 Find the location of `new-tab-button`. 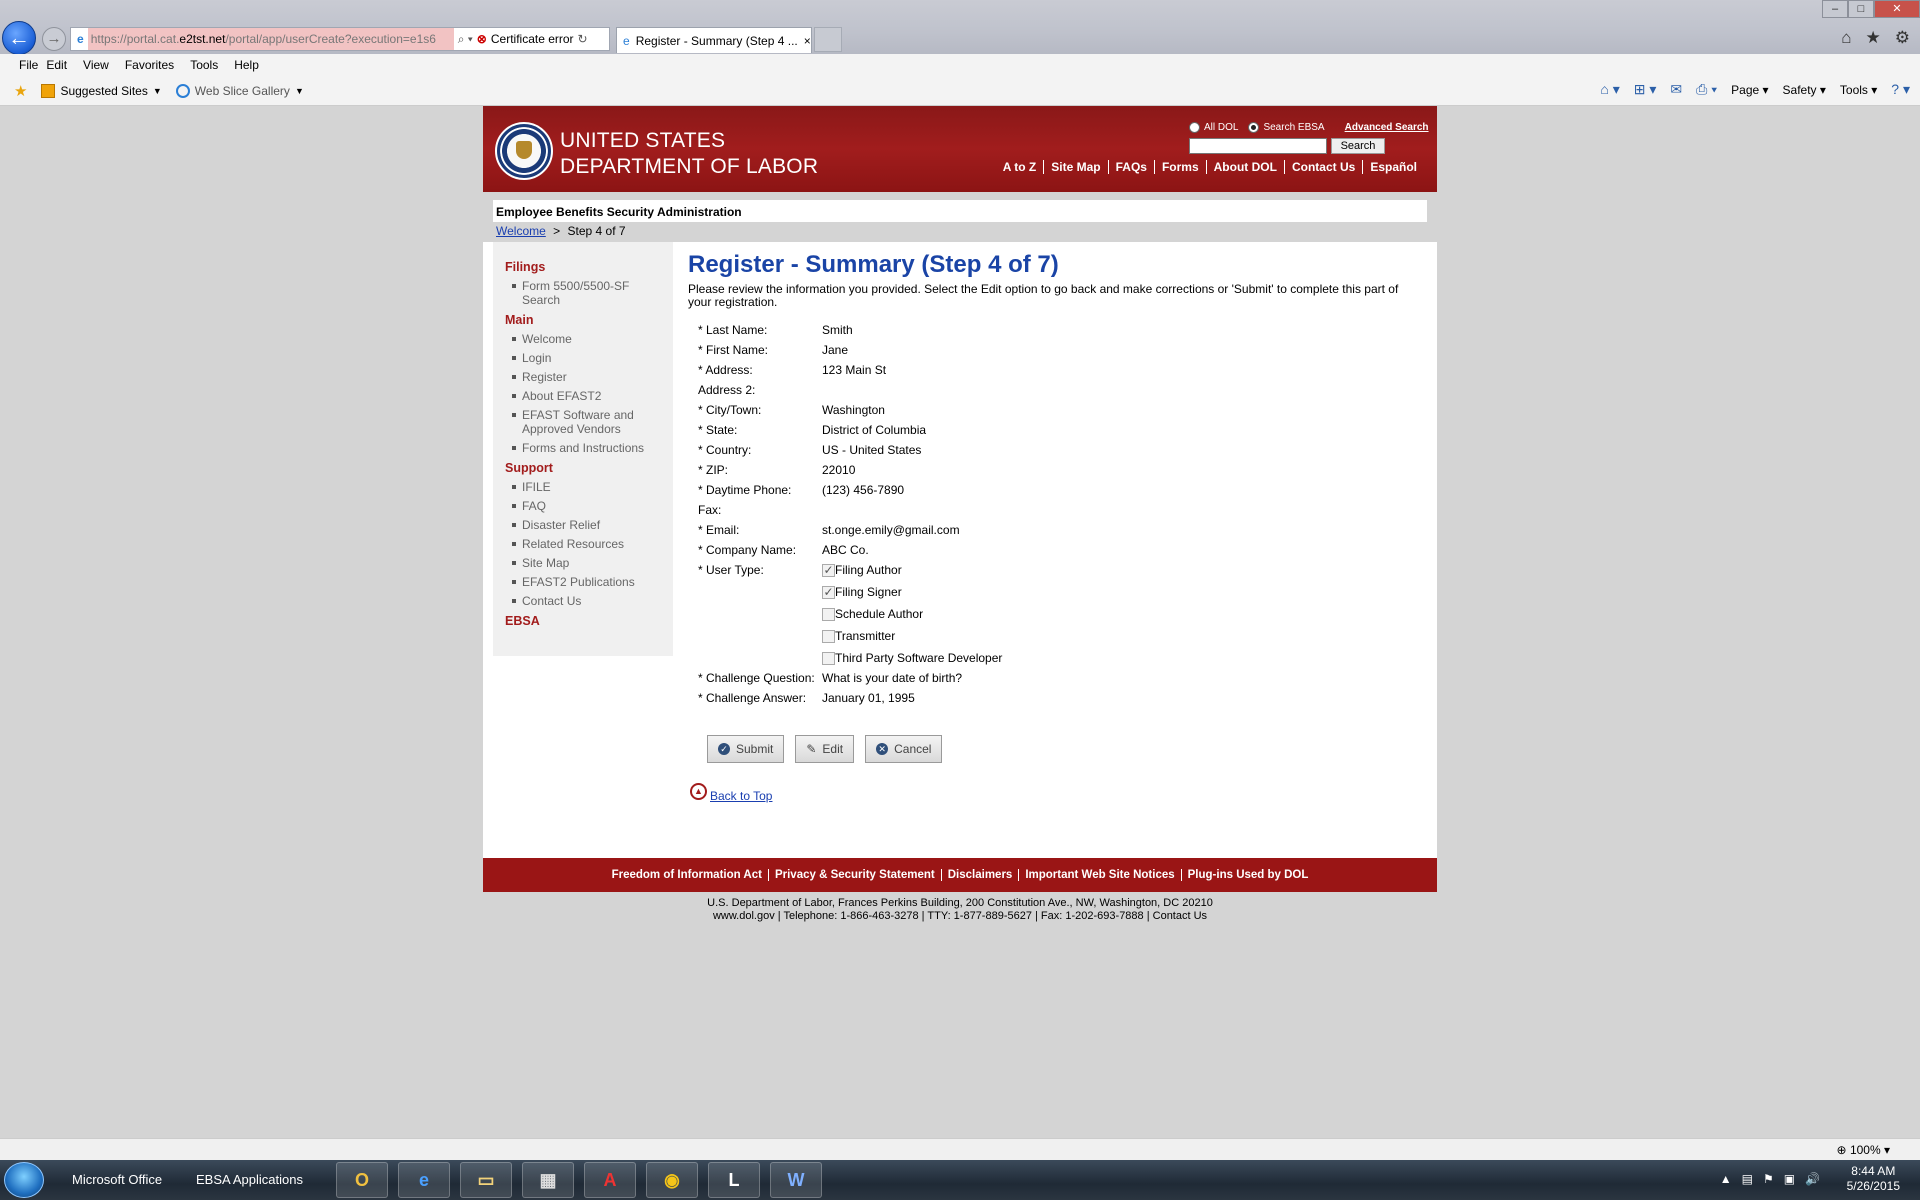

new-tab-button is located at coordinates (828, 39).